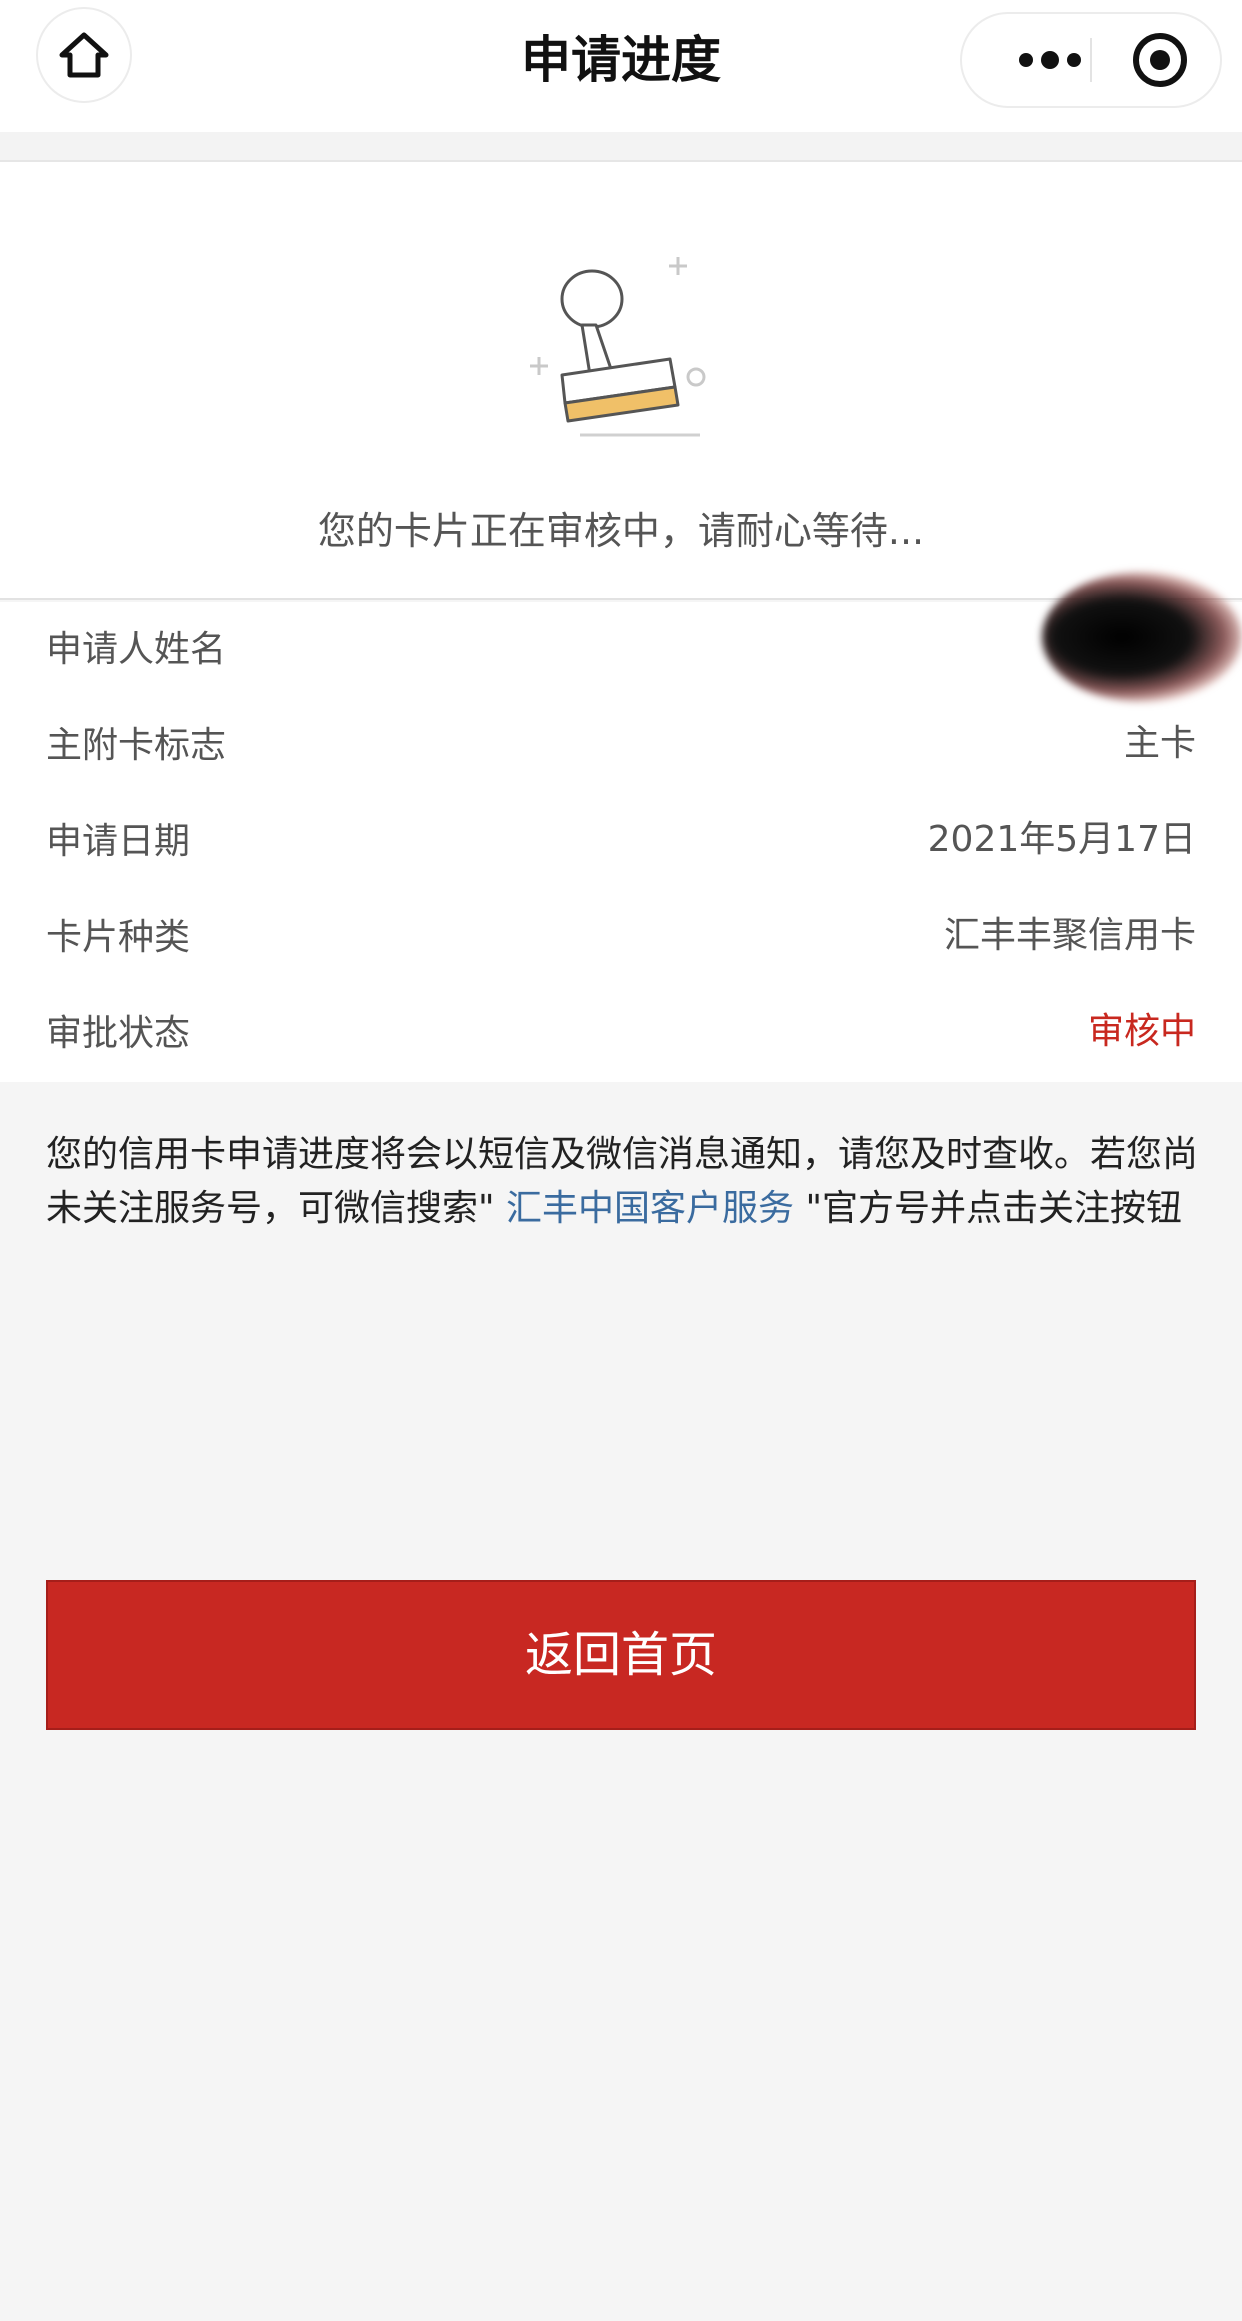 This screenshot has width=1242, height=2321. Describe the element at coordinates (988, 1208) in the screenshot. I see `notice-line-2-suffix: "官方号并点击关注按钮` at that location.